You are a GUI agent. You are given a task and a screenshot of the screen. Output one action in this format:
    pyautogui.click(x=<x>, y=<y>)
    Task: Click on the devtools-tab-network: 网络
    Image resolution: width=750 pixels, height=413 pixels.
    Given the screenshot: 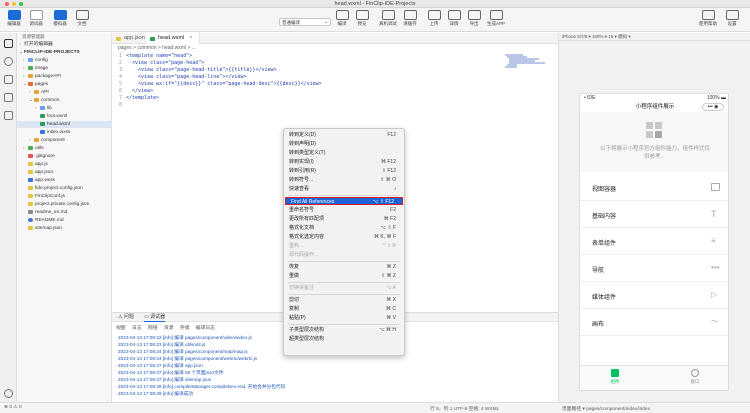 What is the action you would take?
    pyautogui.click(x=153, y=328)
    